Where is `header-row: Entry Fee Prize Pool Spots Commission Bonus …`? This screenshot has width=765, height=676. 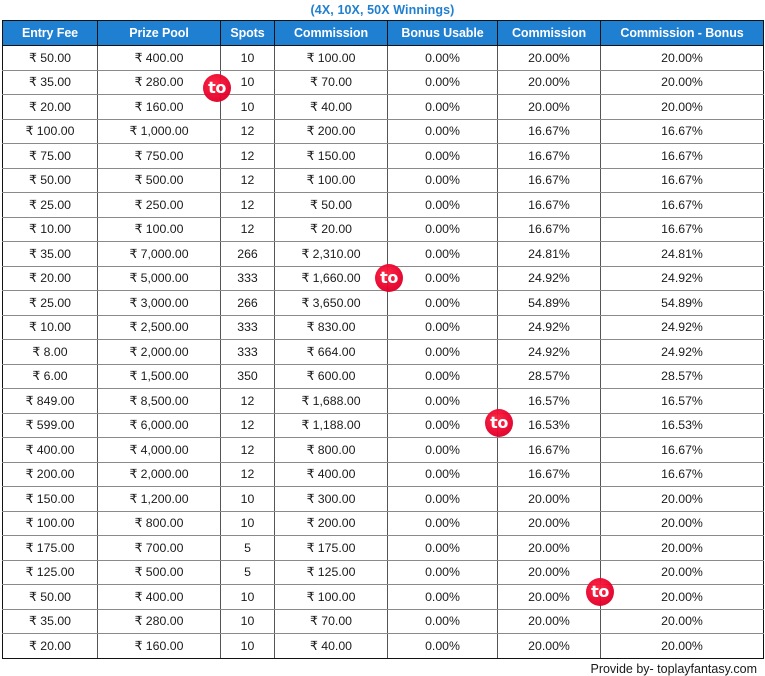
header-row: Entry Fee Prize Pool Spots Commission Bonus … is located at coordinates (383, 33).